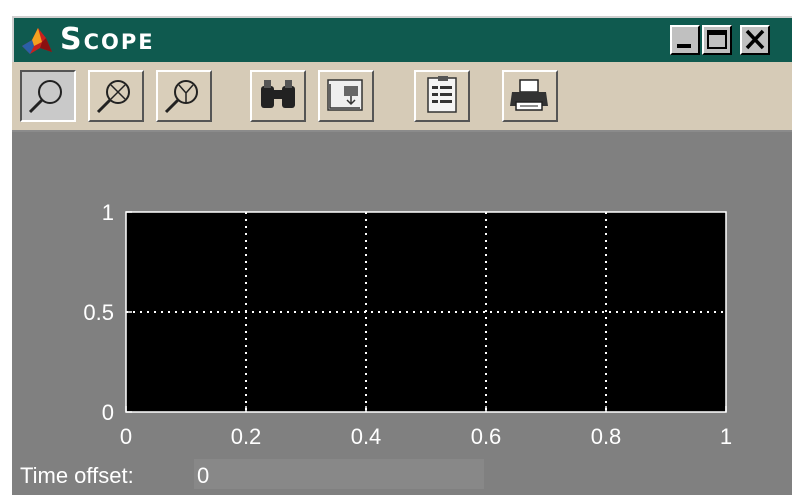  I want to click on window-title: Scope, so click(107, 39).